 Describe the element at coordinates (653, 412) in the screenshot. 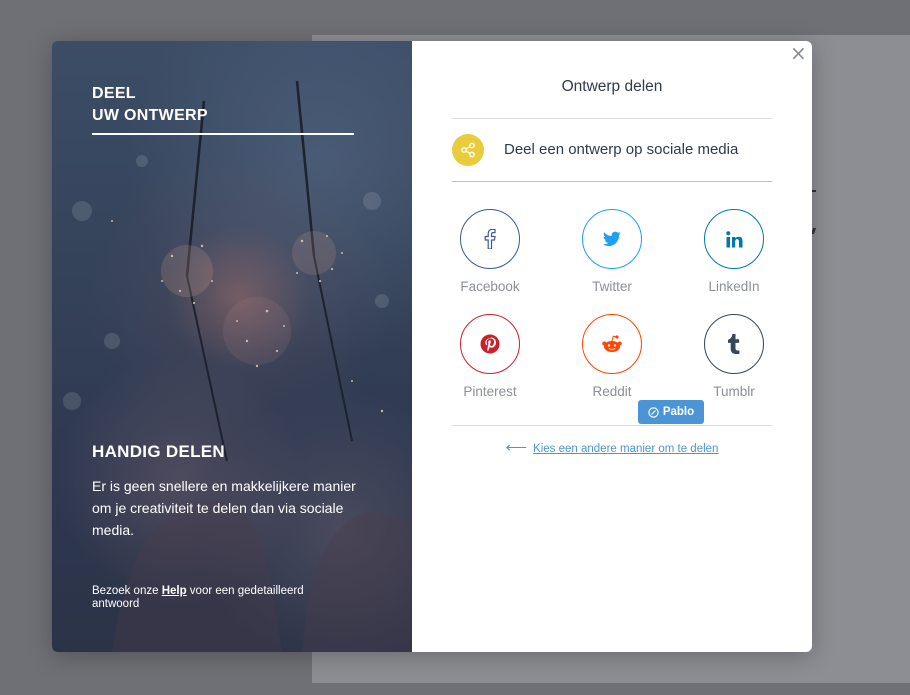

I see `pablo-icon` at that location.